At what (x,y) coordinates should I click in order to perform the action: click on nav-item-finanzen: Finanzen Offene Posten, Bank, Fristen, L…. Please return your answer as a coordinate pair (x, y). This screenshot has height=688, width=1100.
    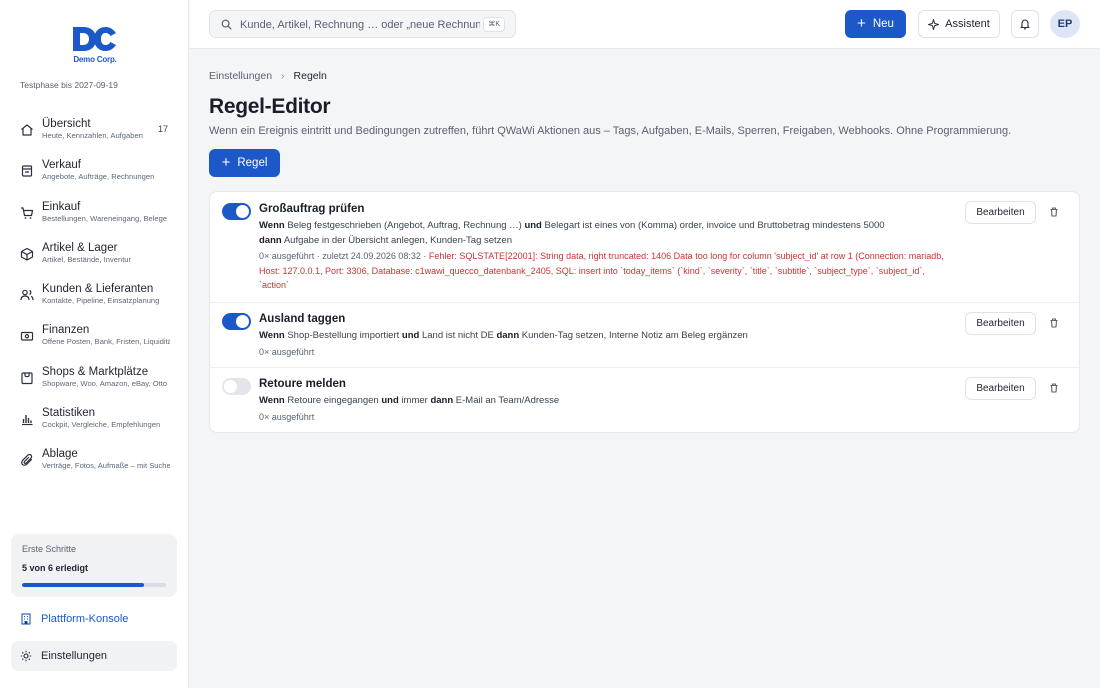
    Looking at the image, I should click on (95, 337).